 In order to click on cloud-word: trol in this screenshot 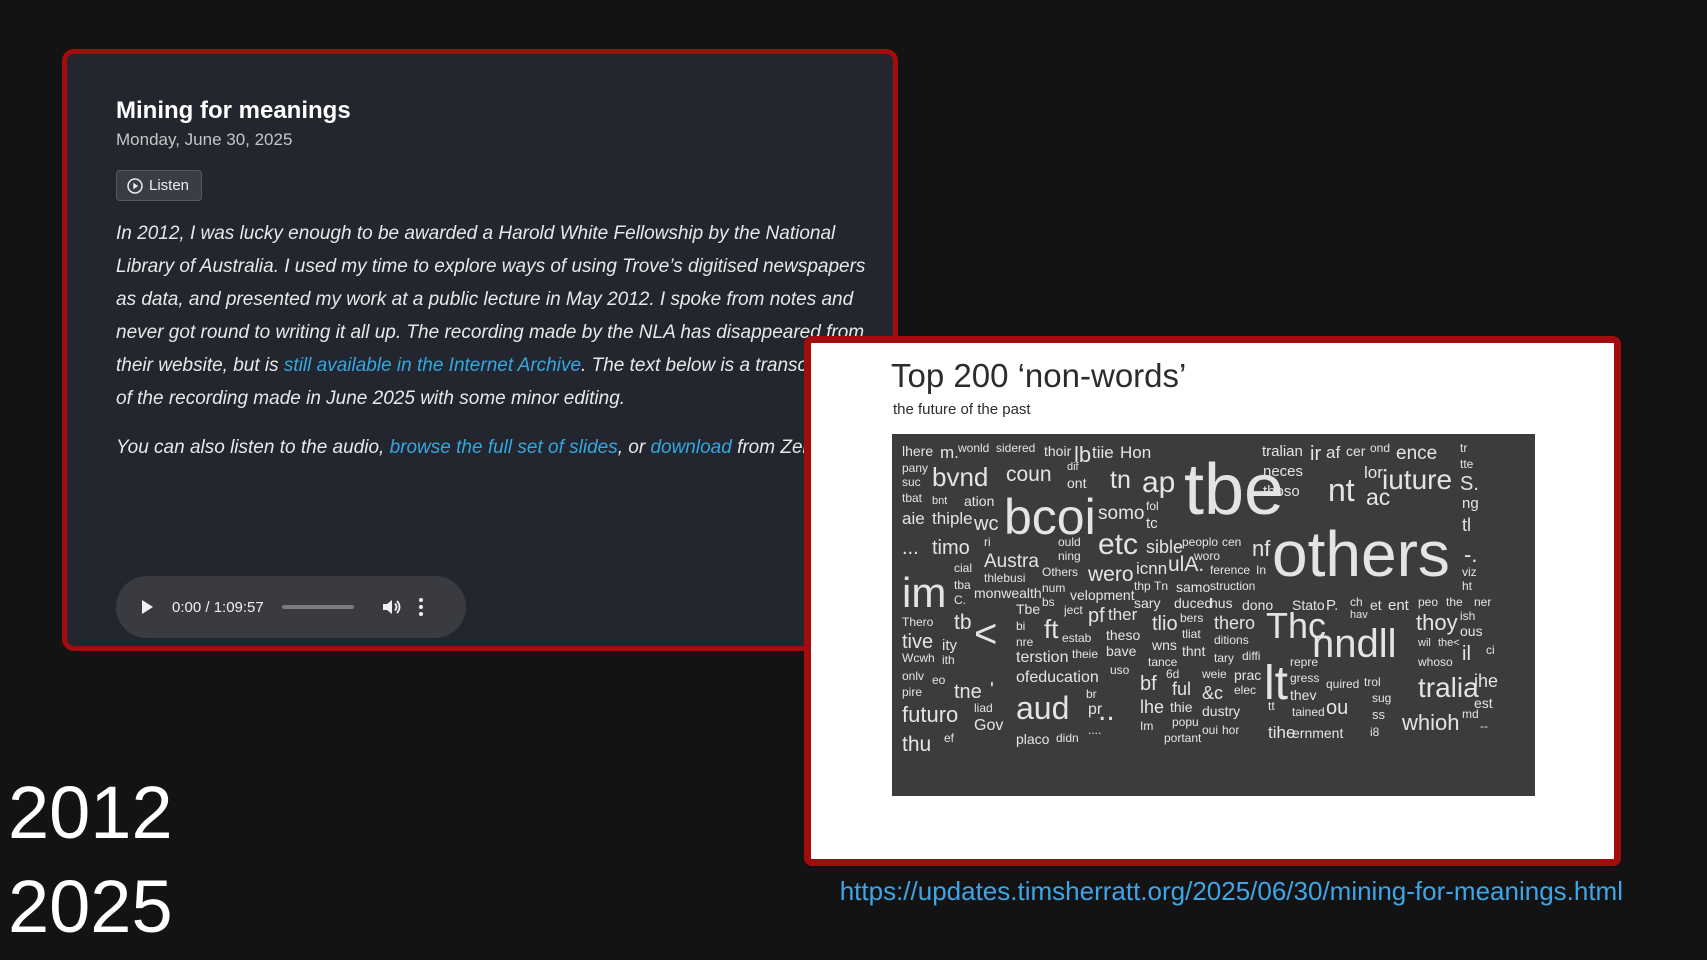, I will do `click(1372, 682)`.